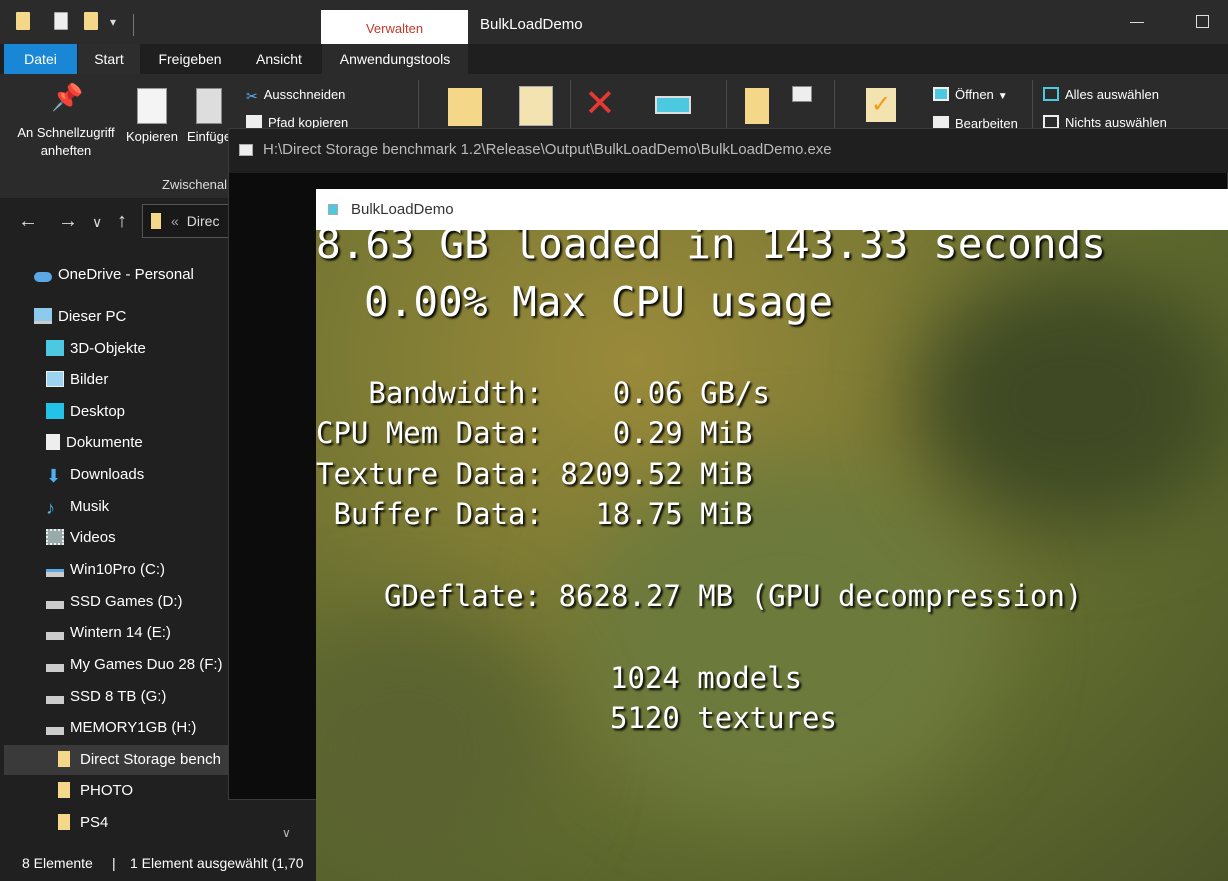 Image resolution: width=1228 pixels, height=881 pixels. I want to click on status-bar: 8 Elemente | 1 Element ausgewählt (1,70, so click(158, 863).